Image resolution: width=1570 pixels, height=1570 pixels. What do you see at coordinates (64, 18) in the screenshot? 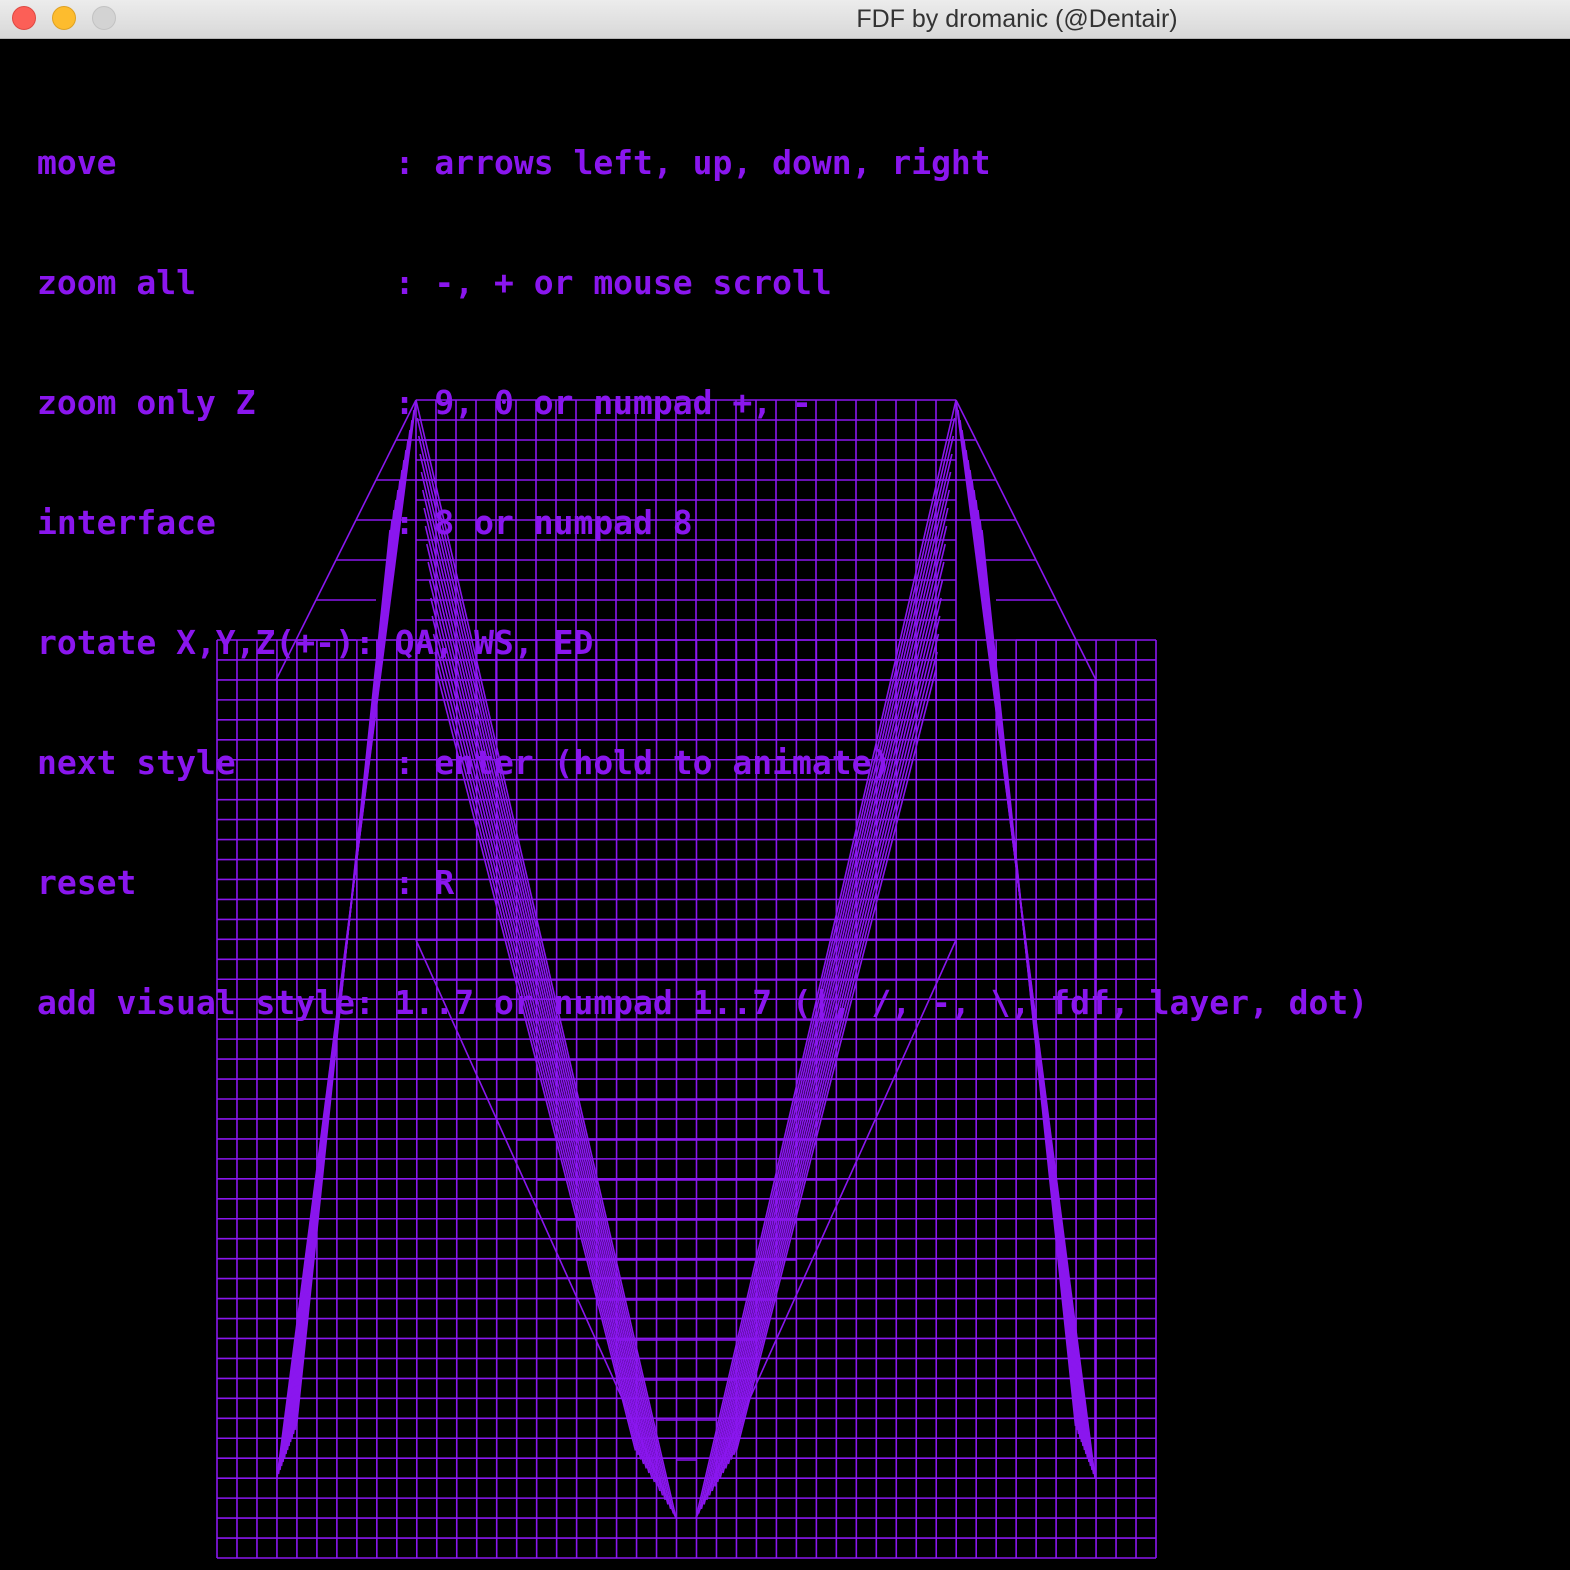
I see `minimize-button` at bounding box center [64, 18].